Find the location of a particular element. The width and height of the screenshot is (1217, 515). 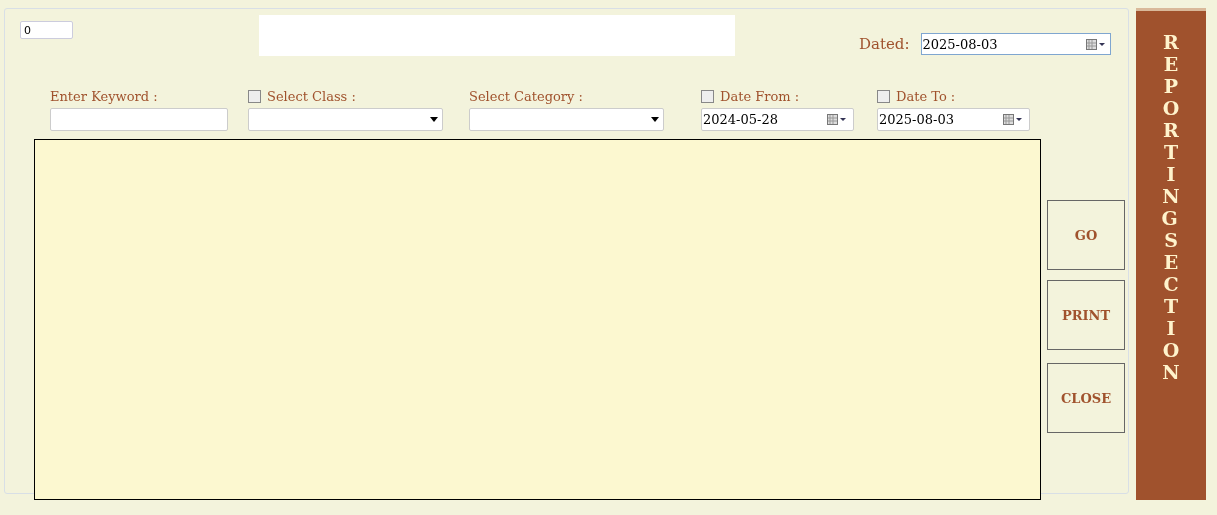

action-button: PRINT is located at coordinates (1086, 315).